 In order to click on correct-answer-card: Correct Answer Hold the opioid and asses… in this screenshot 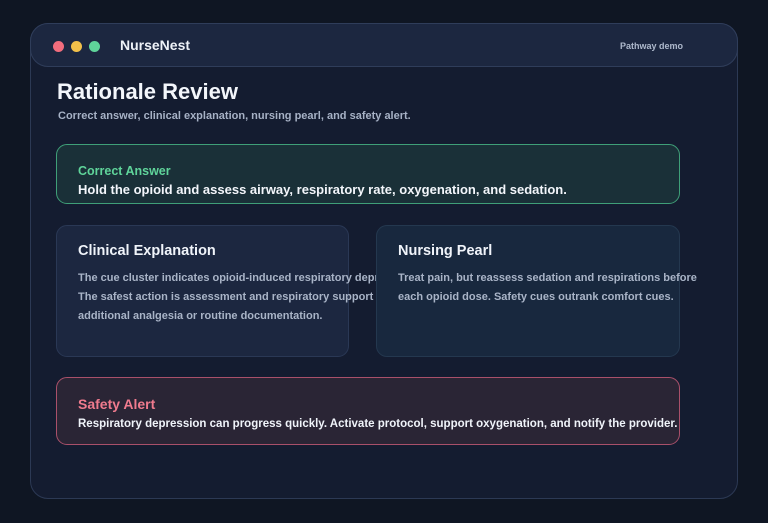, I will do `click(368, 174)`.